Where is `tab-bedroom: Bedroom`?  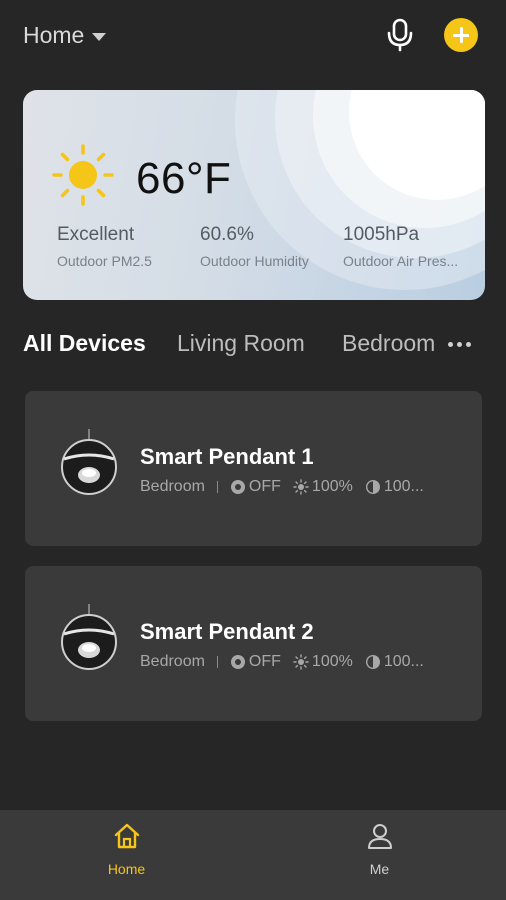 tab-bedroom: Bedroom is located at coordinates (388, 343).